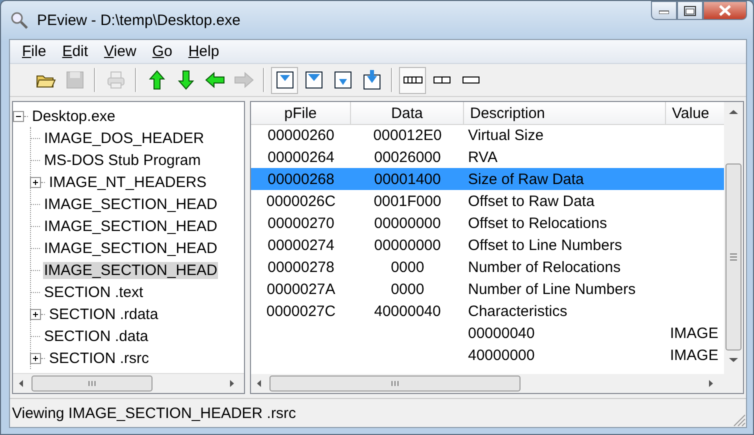 This screenshot has width=754, height=435. I want to click on minimize-icon, so click(664, 11).